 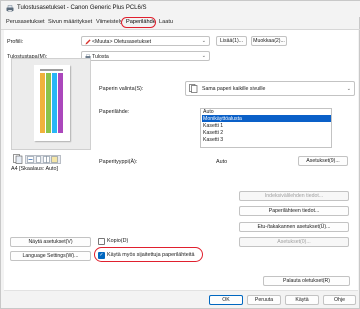 What do you see at coordinates (109, 22) in the screenshot?
I see `tab-finishing: Viimeistely` at bounding box center [109, 22].